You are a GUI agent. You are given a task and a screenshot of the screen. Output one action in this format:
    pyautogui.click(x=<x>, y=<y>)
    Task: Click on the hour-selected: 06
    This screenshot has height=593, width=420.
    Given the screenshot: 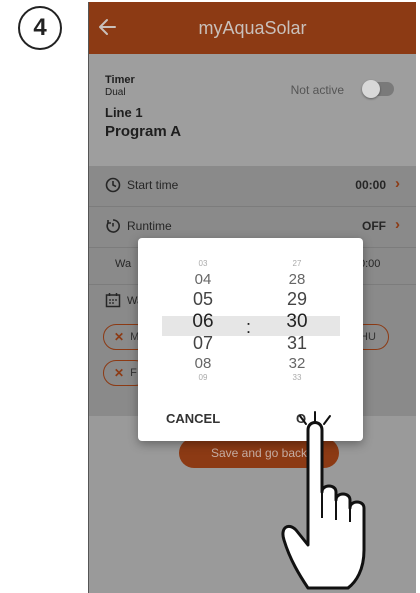 What is the action you would take?
    pyautogui.click(x=203, y=321)
    